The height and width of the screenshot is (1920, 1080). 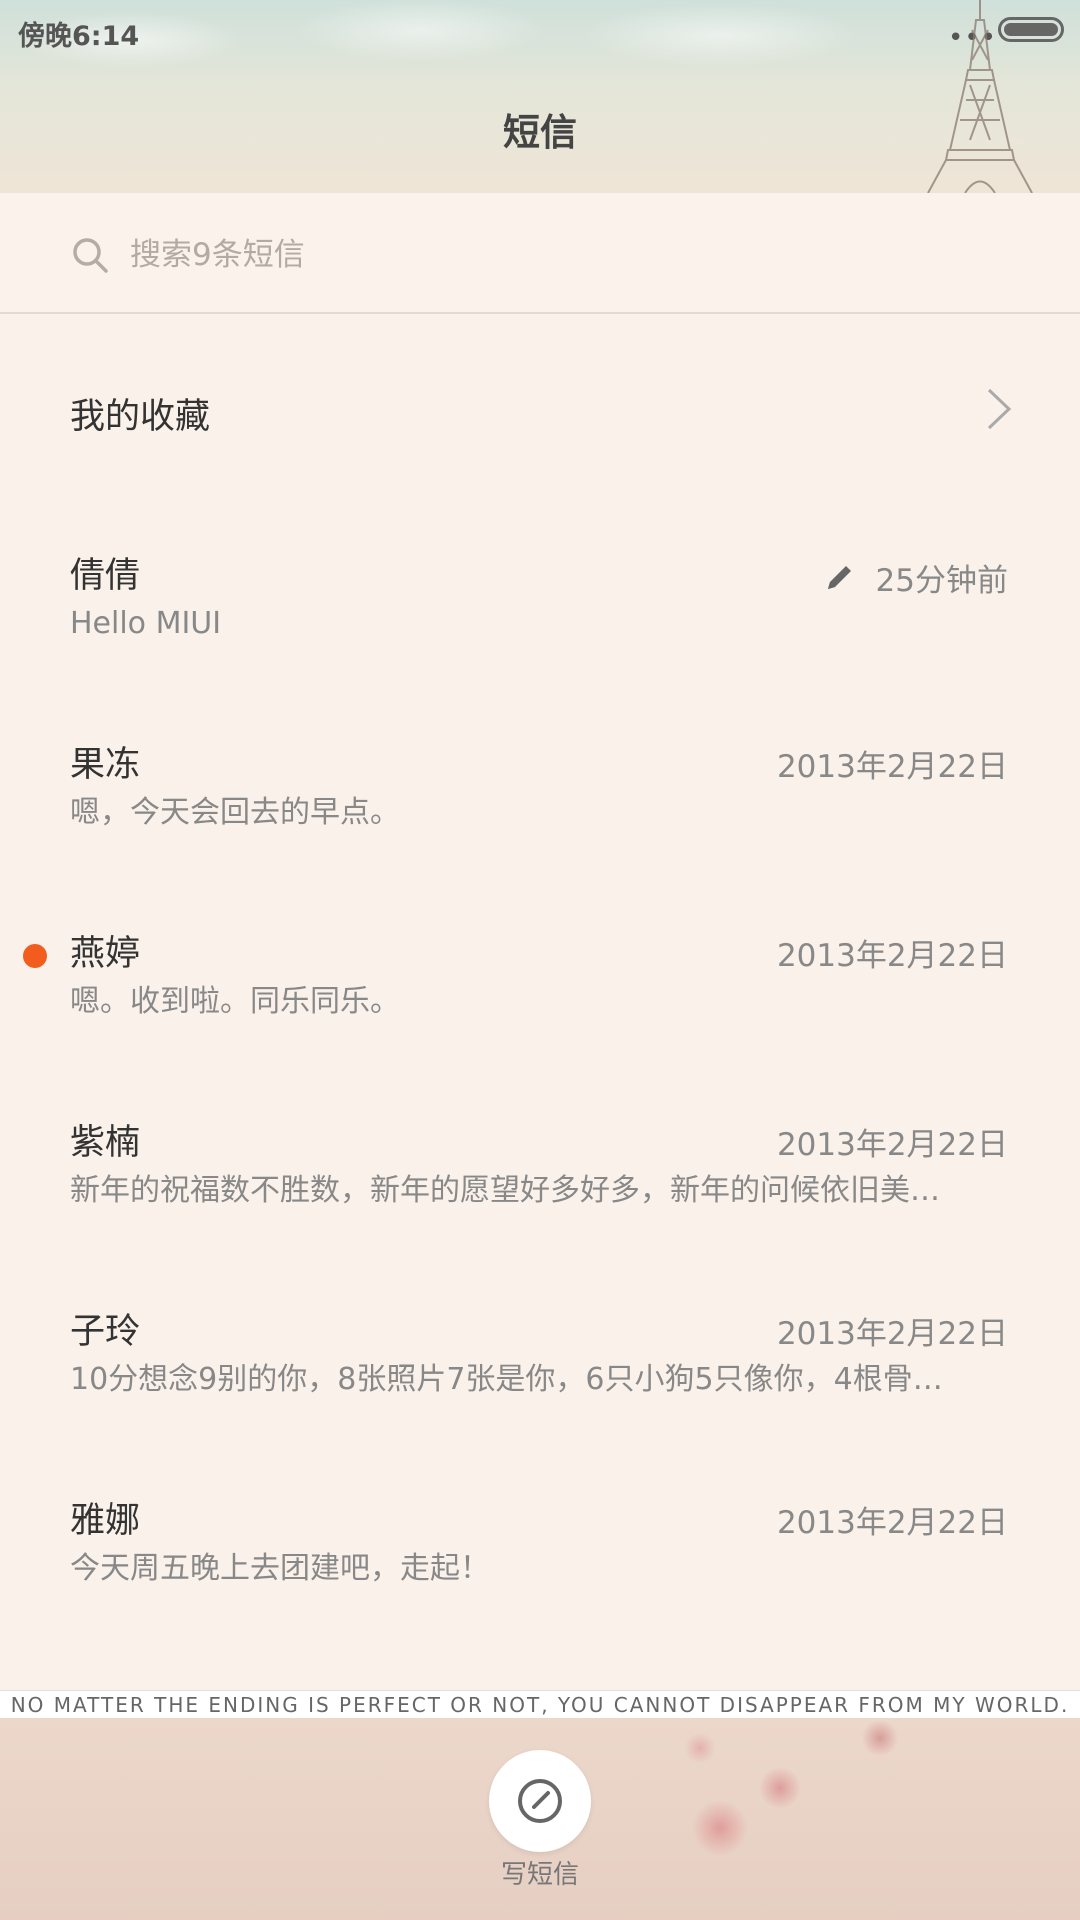 What do you see at coordinates (941, 580) in the screenshot?
I see `conversation-time: 25分钟前` at bounding box center [941, 580].